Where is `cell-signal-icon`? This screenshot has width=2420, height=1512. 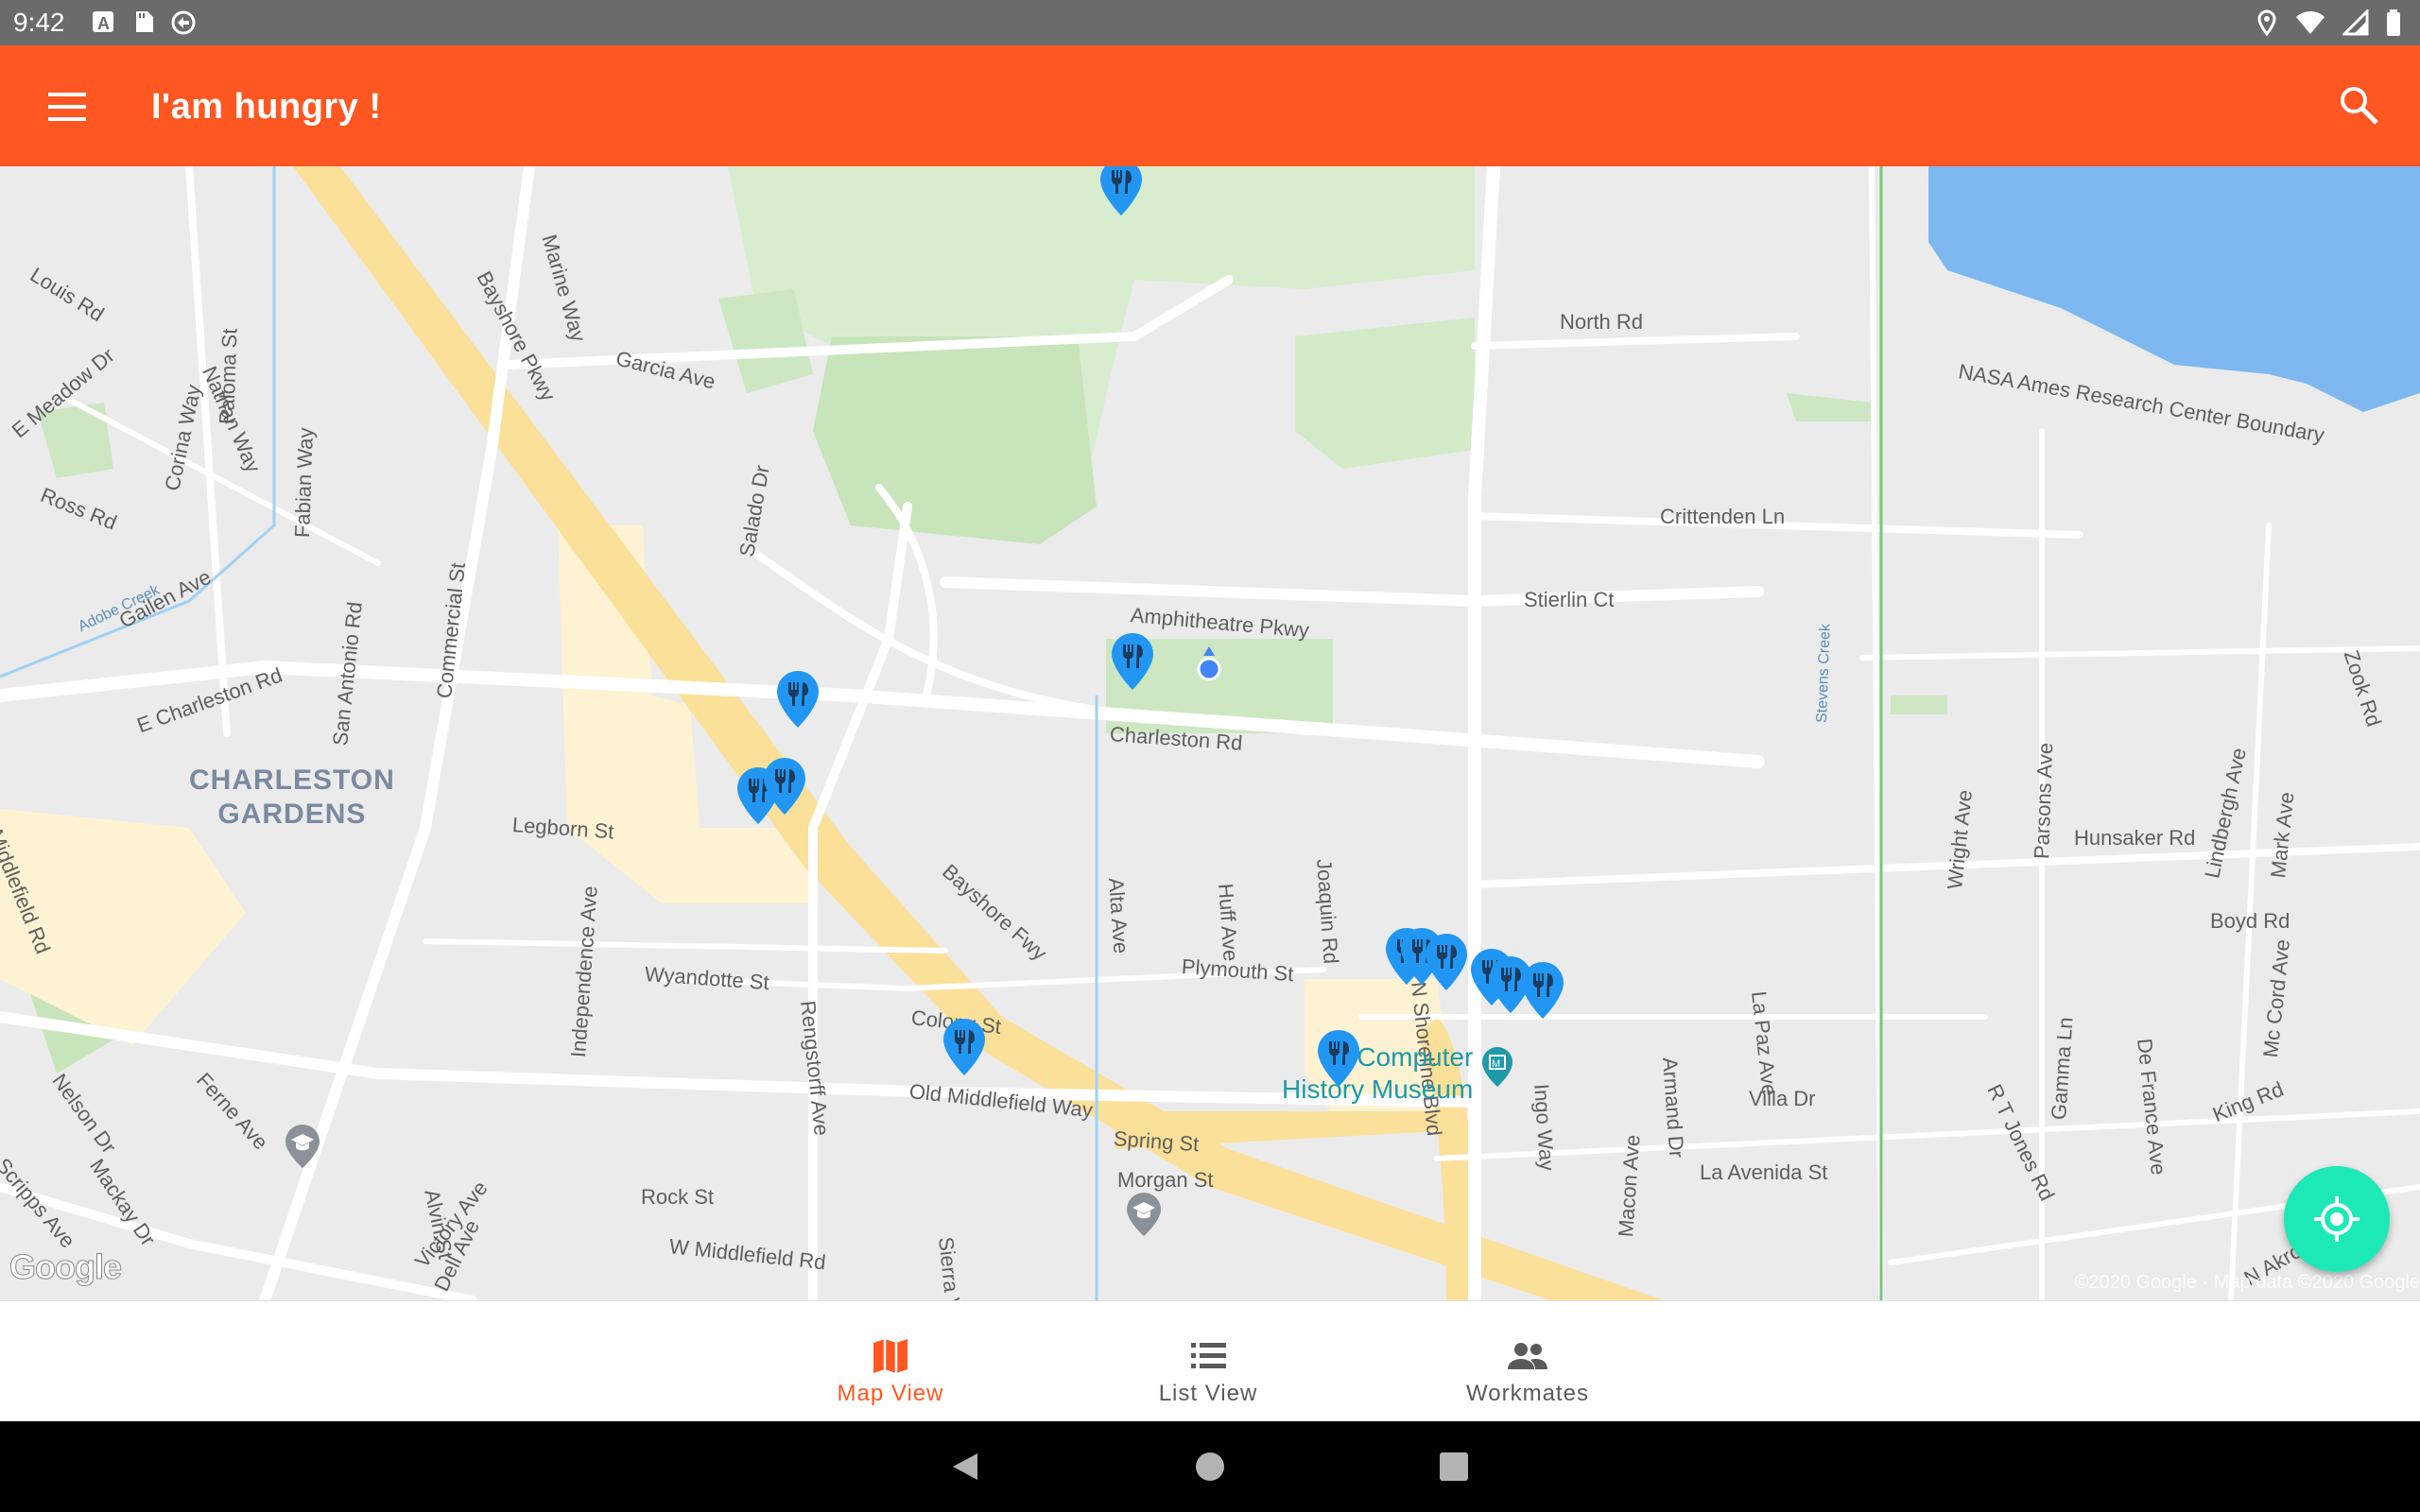
cell-signal-icon is located at coordinates (2355, 22).